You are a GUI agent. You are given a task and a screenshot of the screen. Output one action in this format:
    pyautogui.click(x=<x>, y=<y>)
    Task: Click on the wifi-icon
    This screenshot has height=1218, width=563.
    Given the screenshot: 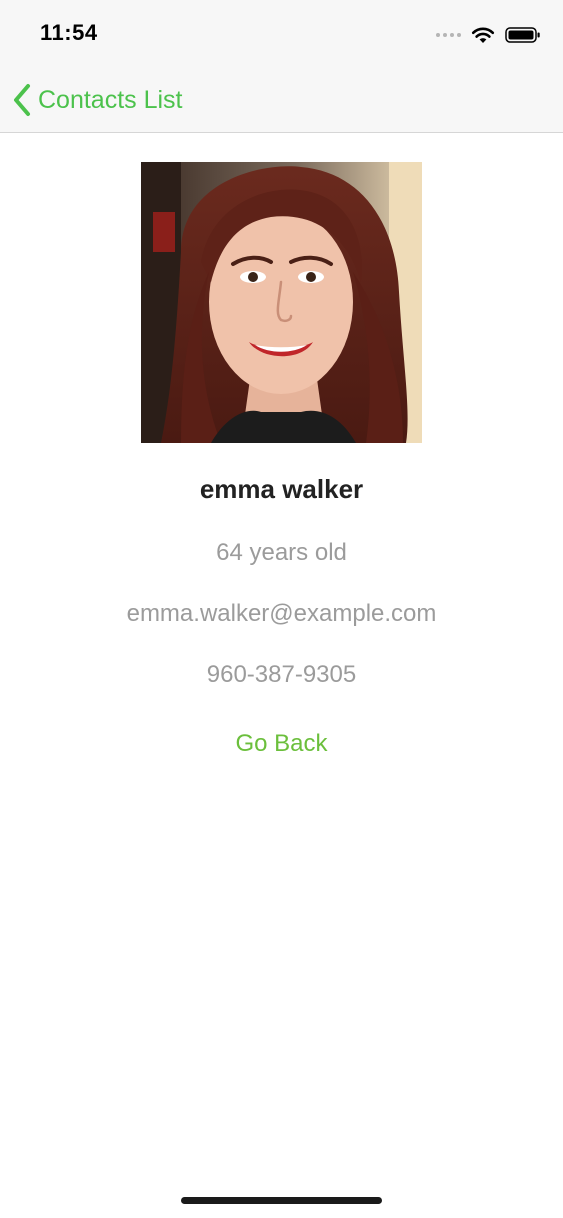 What is the action you would take?
    pyautogui.click(x=483, y=35)
    